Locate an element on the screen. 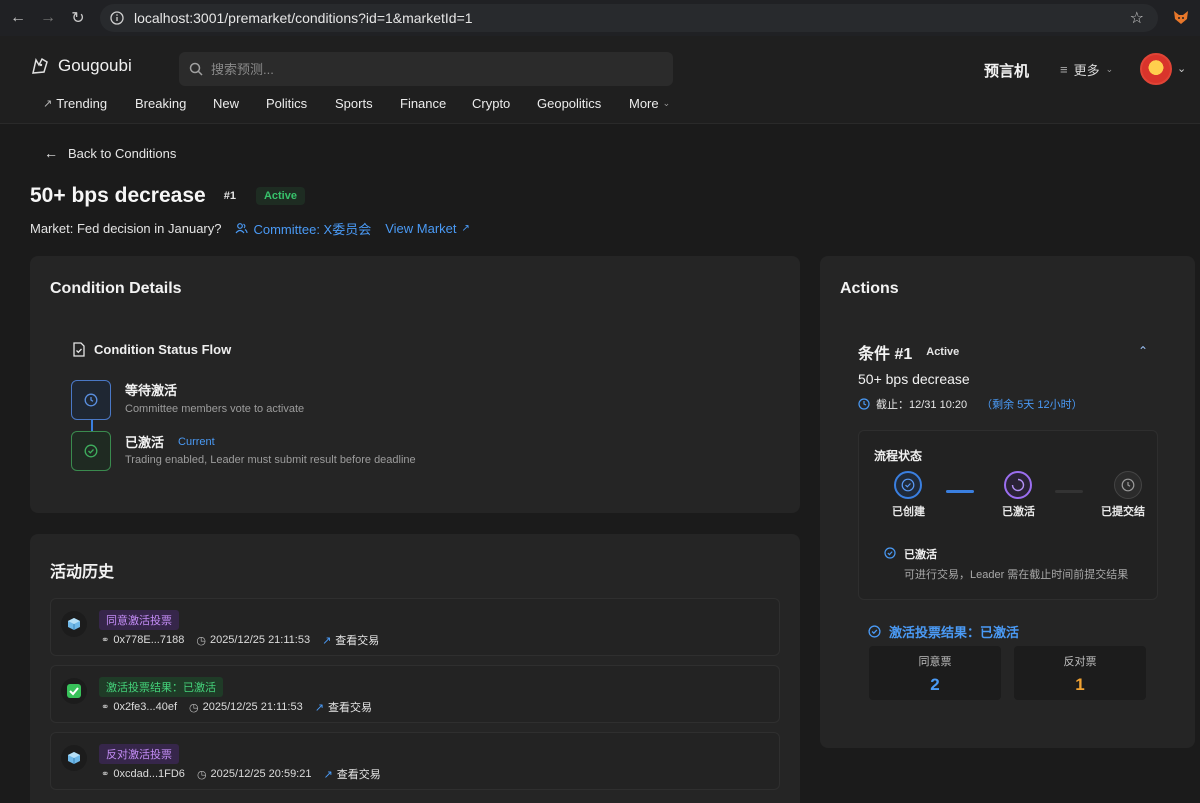 Image resolution: width=1200 pixels, height=803 pixels. back-arrow-icon: ← is located at coordinates (18, 18).